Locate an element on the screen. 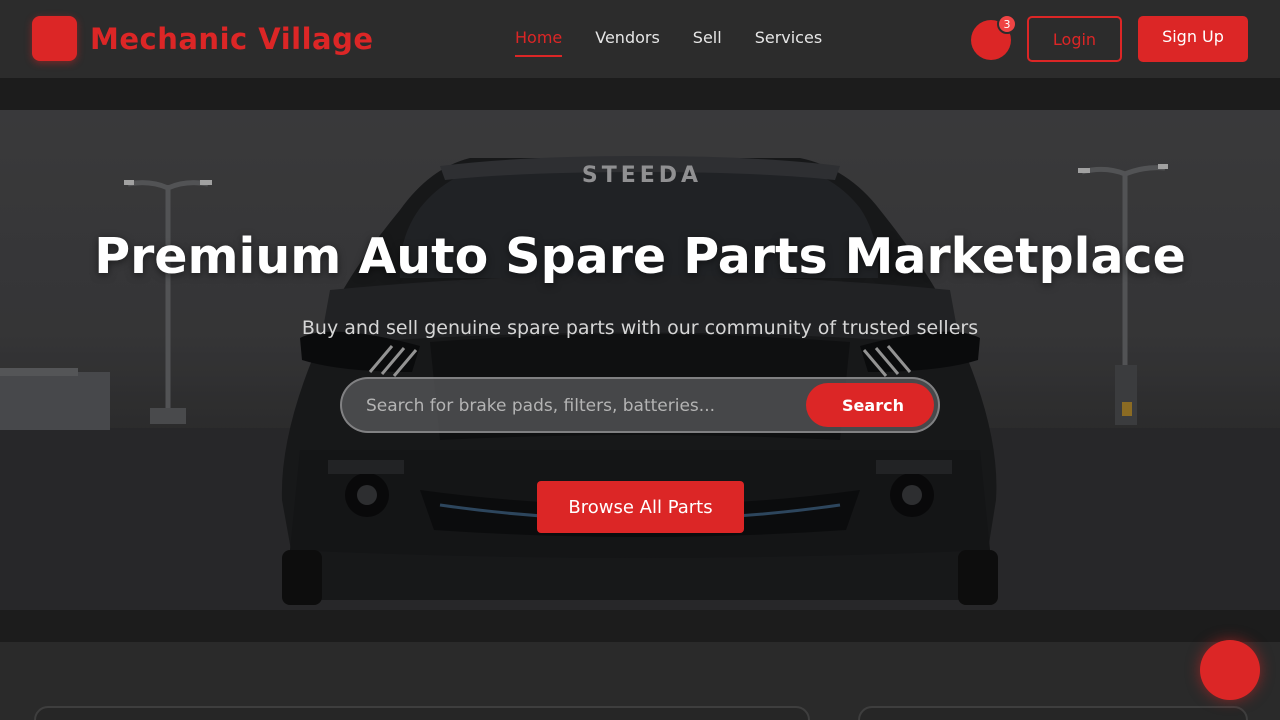 Image resolution: width=1280 pixels, height=720 pixels. cart-button: 3 is located at coordinates (994, 37).